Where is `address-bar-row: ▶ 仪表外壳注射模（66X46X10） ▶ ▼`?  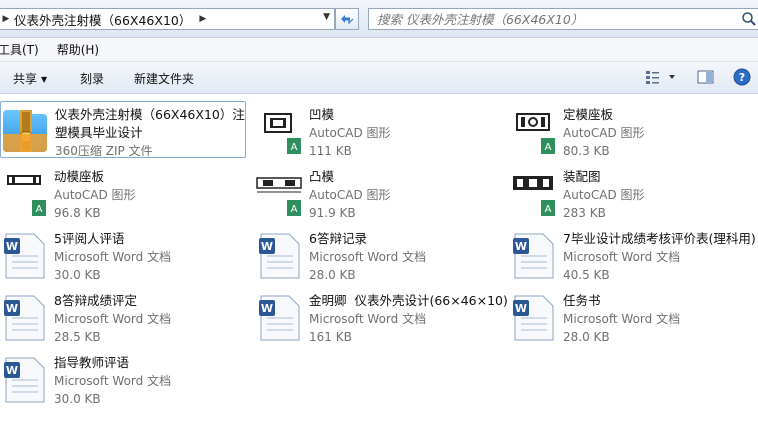
address-bar-row: ▶ 仪表外壳注射模（66X46X10） ▶ ▼ is located at coordinates (379, 19).